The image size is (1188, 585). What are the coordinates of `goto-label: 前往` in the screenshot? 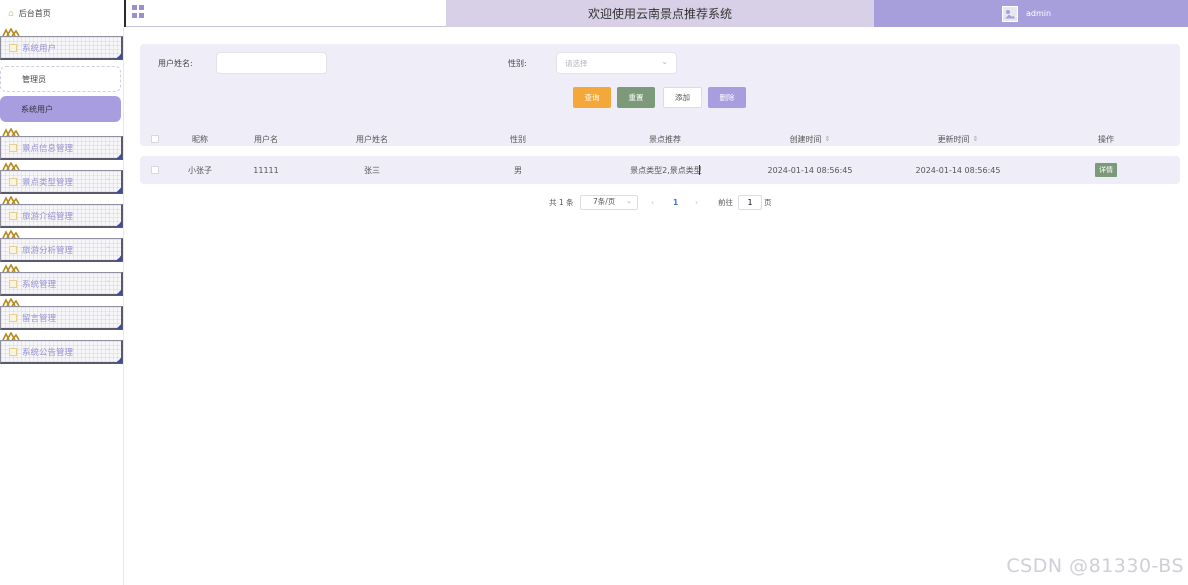 It's located at (725, 202).